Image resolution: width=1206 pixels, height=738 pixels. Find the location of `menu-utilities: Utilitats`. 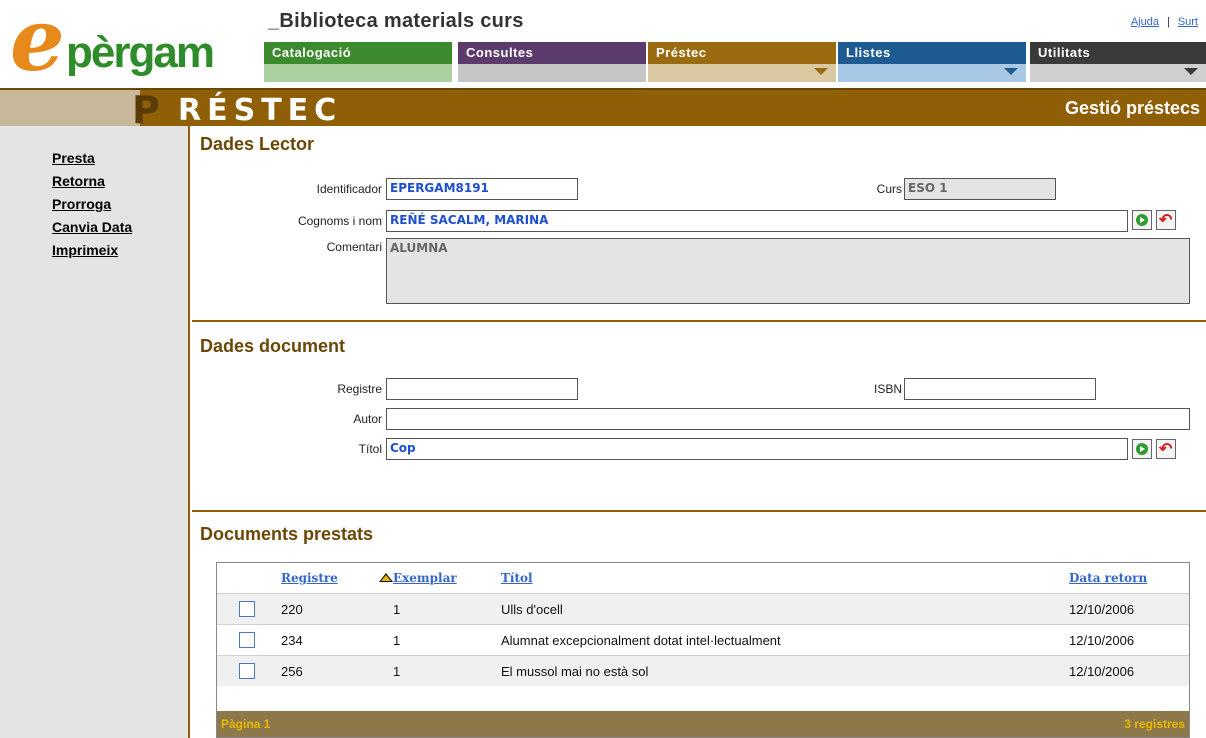

menu-utilities: Utilitats is located at coordinates (1118, 63).